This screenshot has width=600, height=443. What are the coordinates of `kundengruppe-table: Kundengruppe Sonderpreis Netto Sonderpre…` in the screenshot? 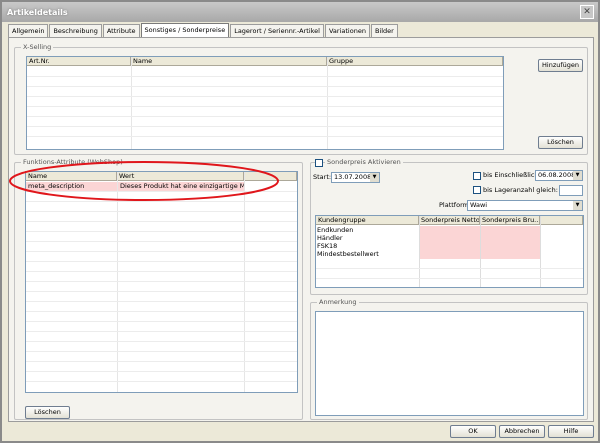 It's located at (449, 251).